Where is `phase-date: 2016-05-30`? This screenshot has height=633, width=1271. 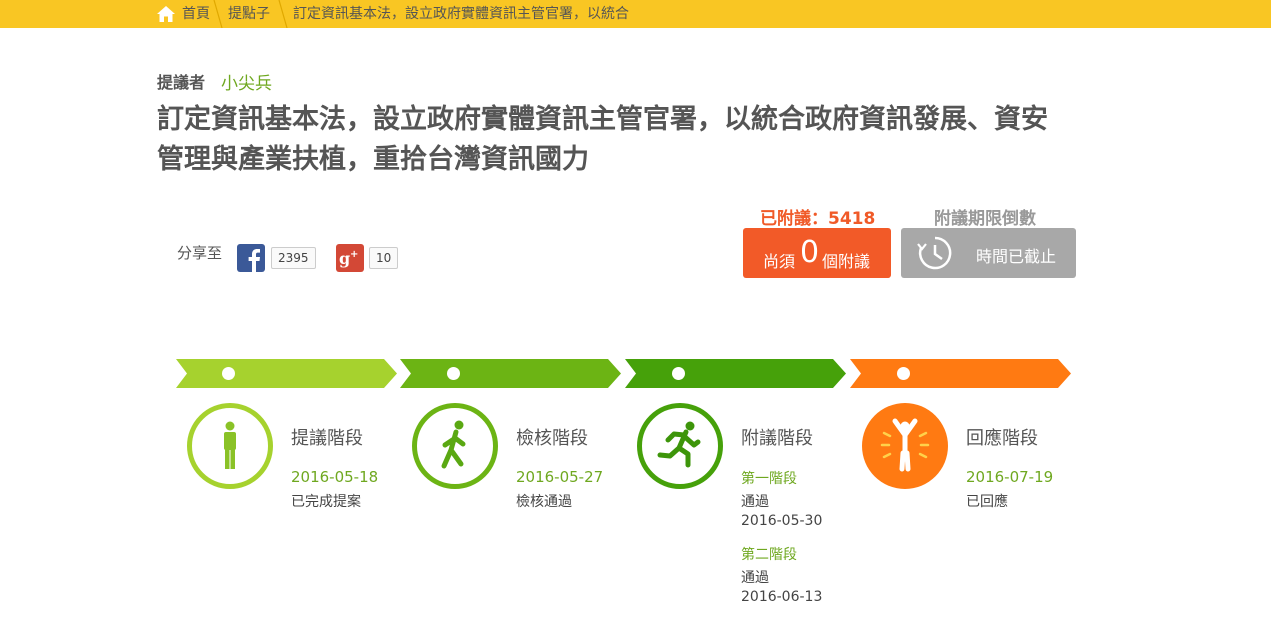 phase-date: 2016-05-30 is located at coordinates (782, 521).